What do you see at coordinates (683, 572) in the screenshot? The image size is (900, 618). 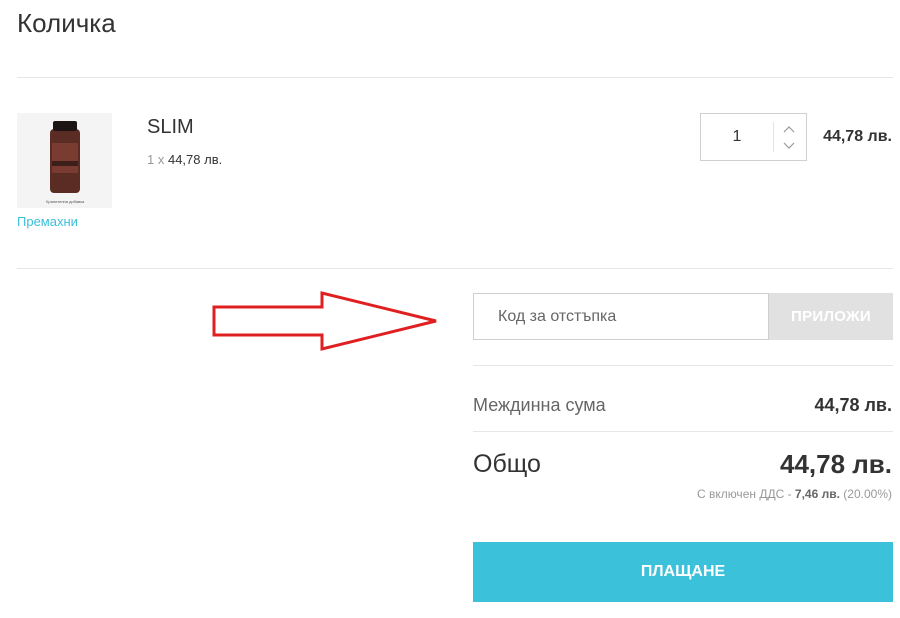 I see `checkout-button: ПЛАЩАНЕ` at bounding box center [683, 572].